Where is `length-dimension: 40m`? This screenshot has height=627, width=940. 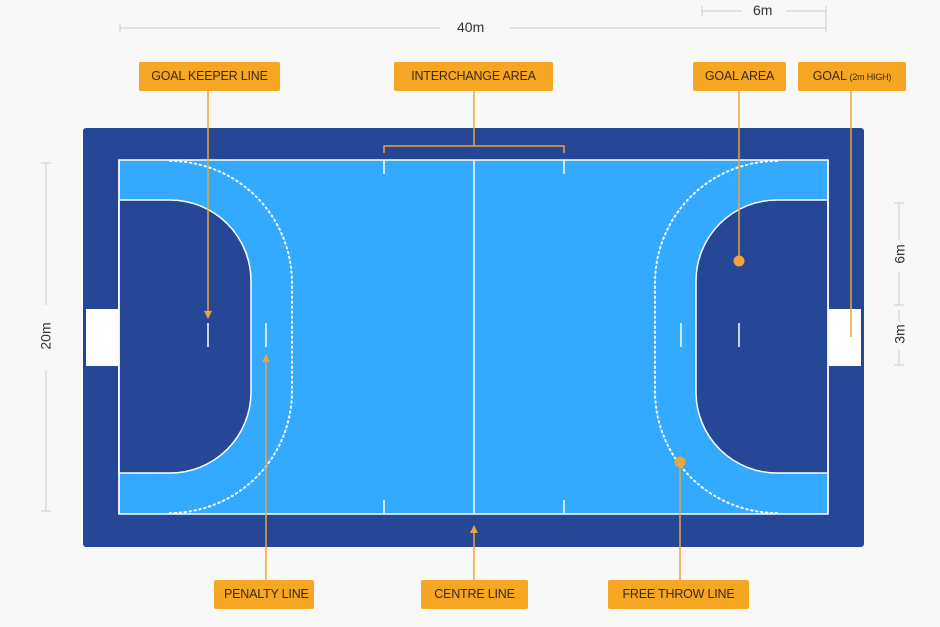 length-dimension: 40m is located at coordinates (471, 27).